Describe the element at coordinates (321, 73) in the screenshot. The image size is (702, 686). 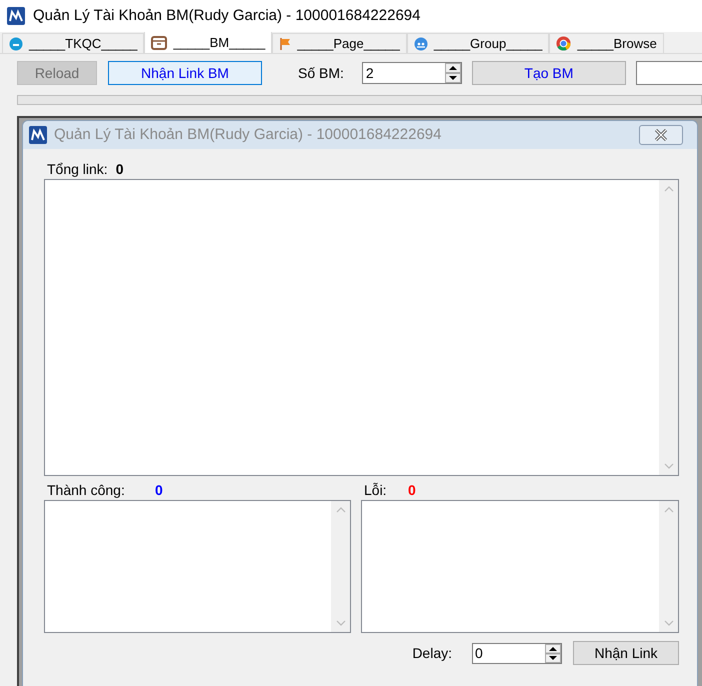
I see `field-label: Số BM:` at that location.